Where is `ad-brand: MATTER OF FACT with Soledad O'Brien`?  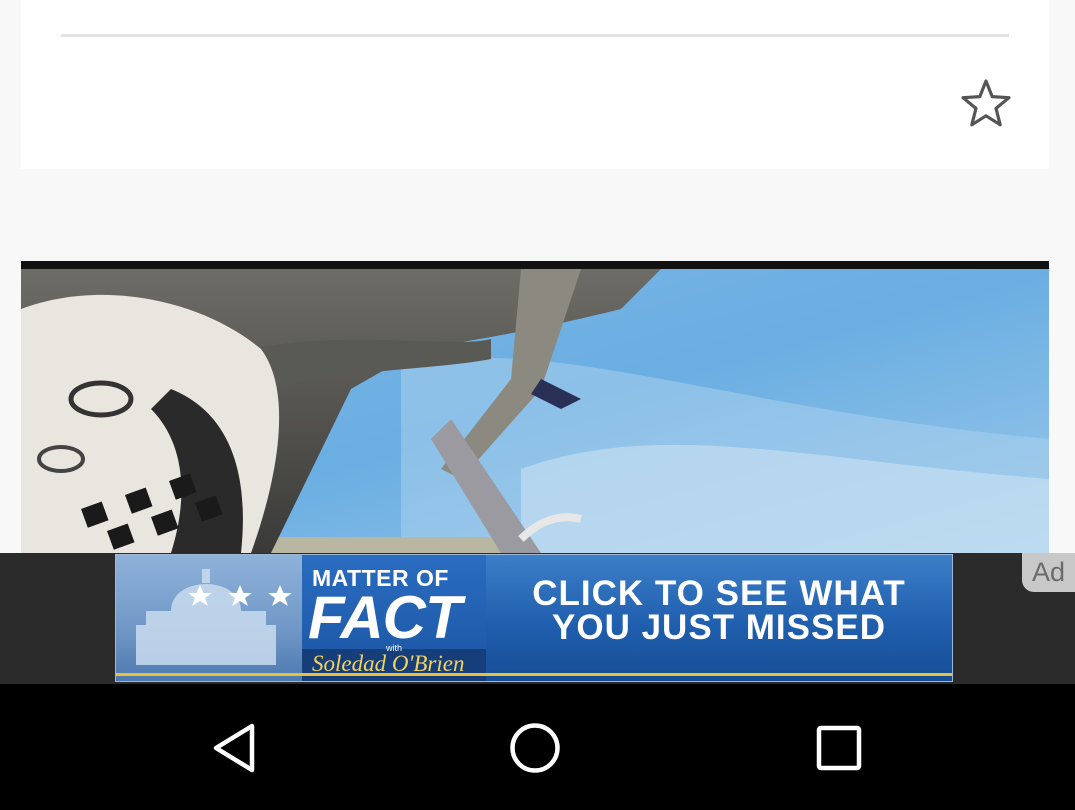
ad-brand: MATTER OF FACT with Soledad O'Brien is located at coordinates (394, 618).